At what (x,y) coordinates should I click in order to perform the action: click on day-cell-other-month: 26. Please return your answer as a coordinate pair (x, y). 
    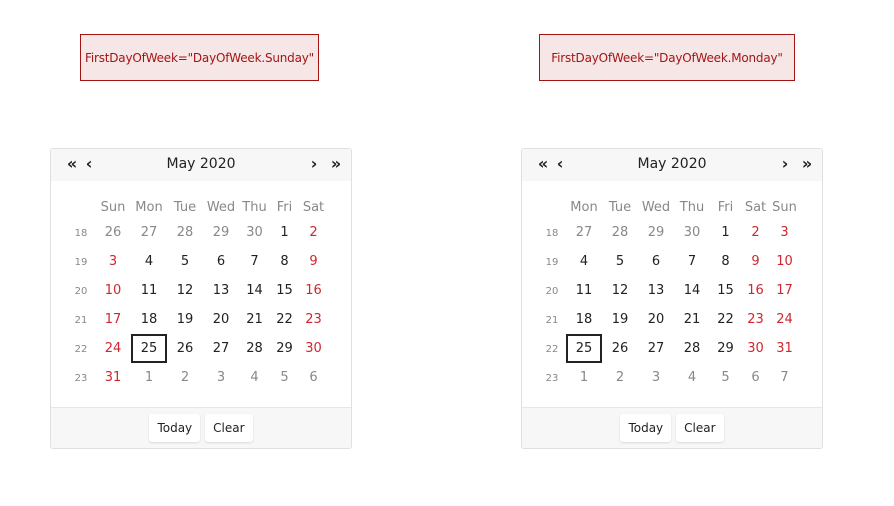
    Looking at the image, I should click on (113, 232).